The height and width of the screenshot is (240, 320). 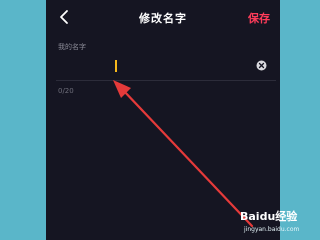 What do you see at coordinates (269, 216) in the screenshot?
I see `watermark-brand: Baidu经验` at bounding box center [269, 216].